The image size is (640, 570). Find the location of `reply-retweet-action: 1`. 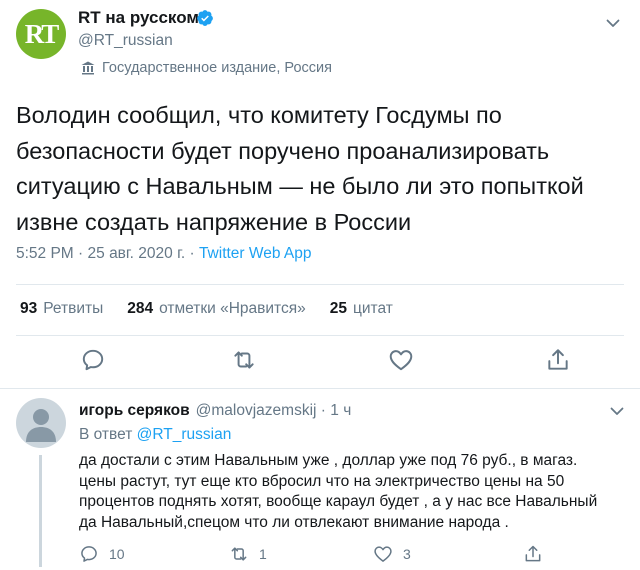

reply-retweet-action: 1 is located at coordinates (248, 554).